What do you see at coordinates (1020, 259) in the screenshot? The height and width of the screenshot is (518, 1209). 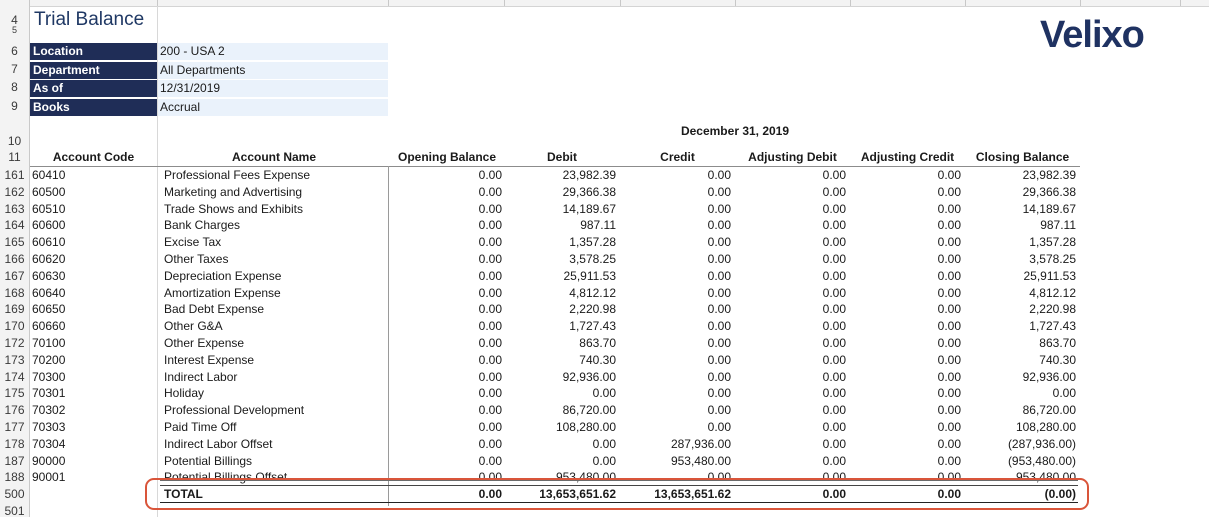 I see `cell-closing: 3,578.25` at bounding box center [1020, 259].